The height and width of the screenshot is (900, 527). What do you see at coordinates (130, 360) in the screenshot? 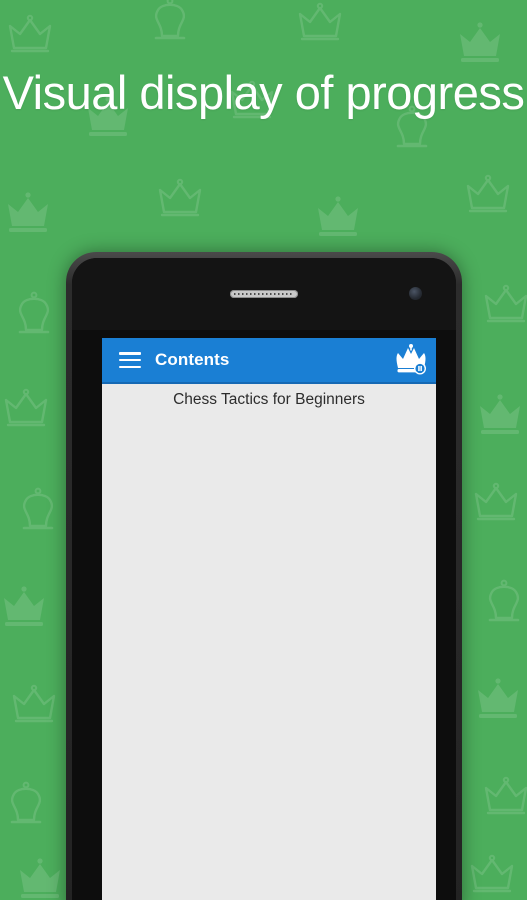
I see `hamburger-menu-icon` at bounding box center [130, 360].